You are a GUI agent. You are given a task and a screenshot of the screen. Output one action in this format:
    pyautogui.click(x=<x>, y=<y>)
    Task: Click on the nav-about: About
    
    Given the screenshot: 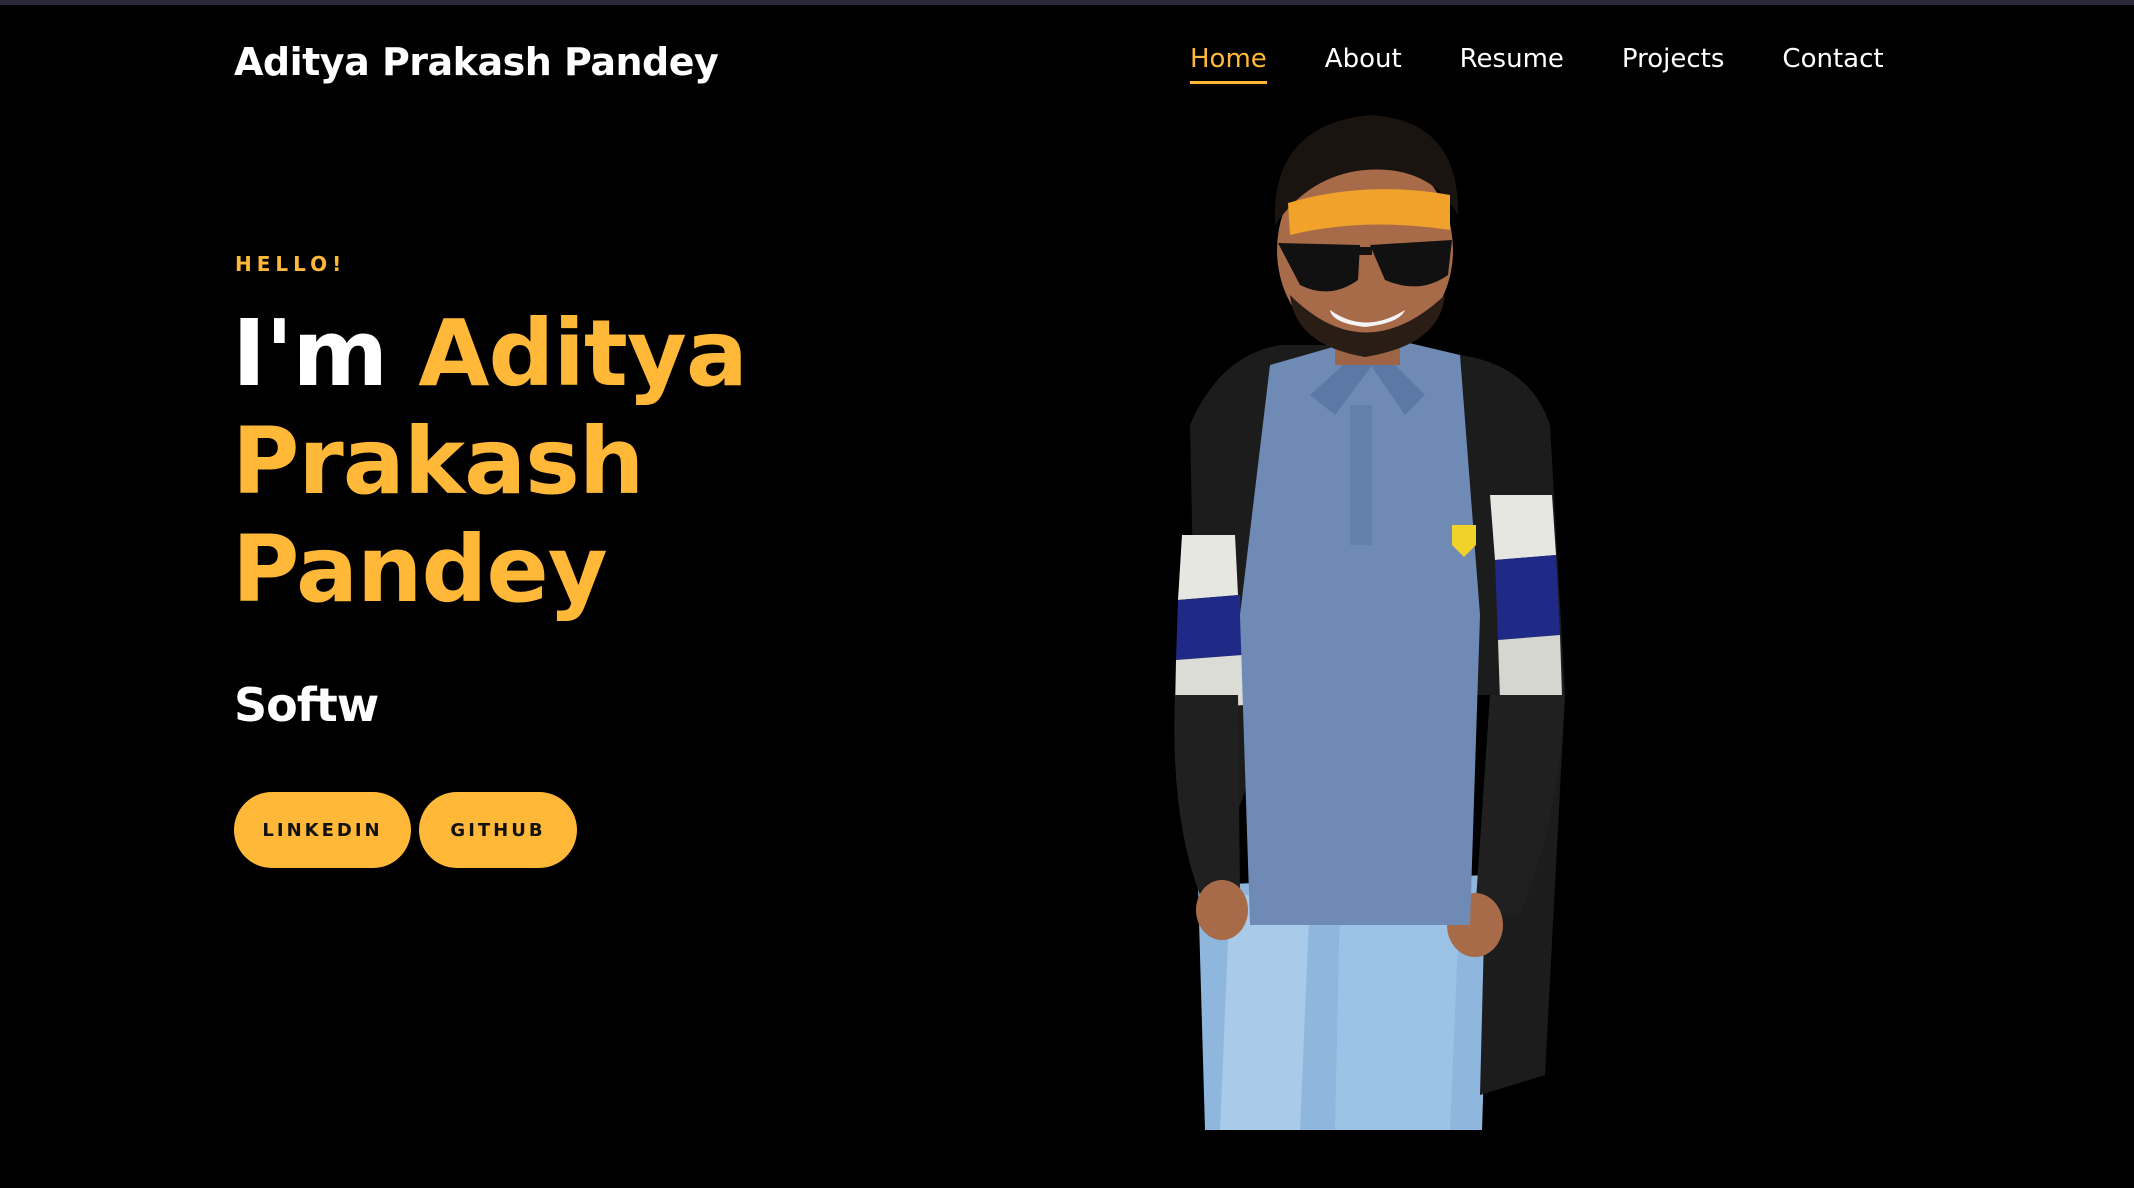 What is the action you would take?
    pyautogui.click(x=1363, y=63)
    